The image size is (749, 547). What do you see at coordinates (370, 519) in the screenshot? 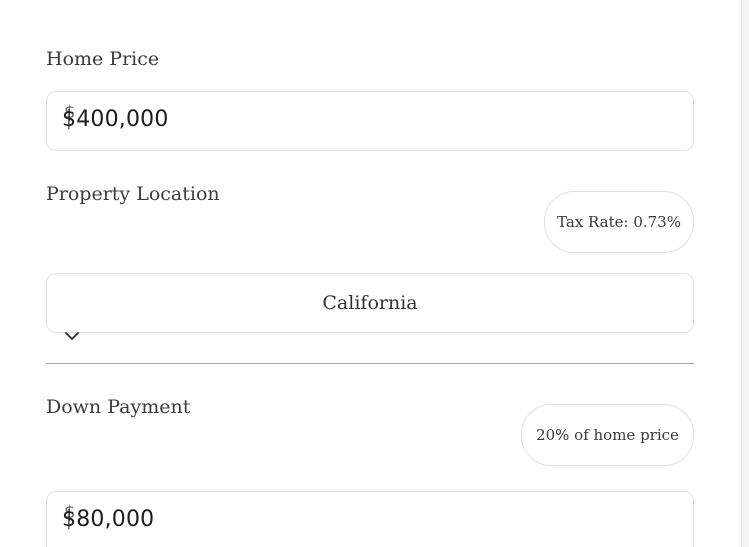
I see `down-payment-input: $ $80,000` at bounding box center [370, 519].